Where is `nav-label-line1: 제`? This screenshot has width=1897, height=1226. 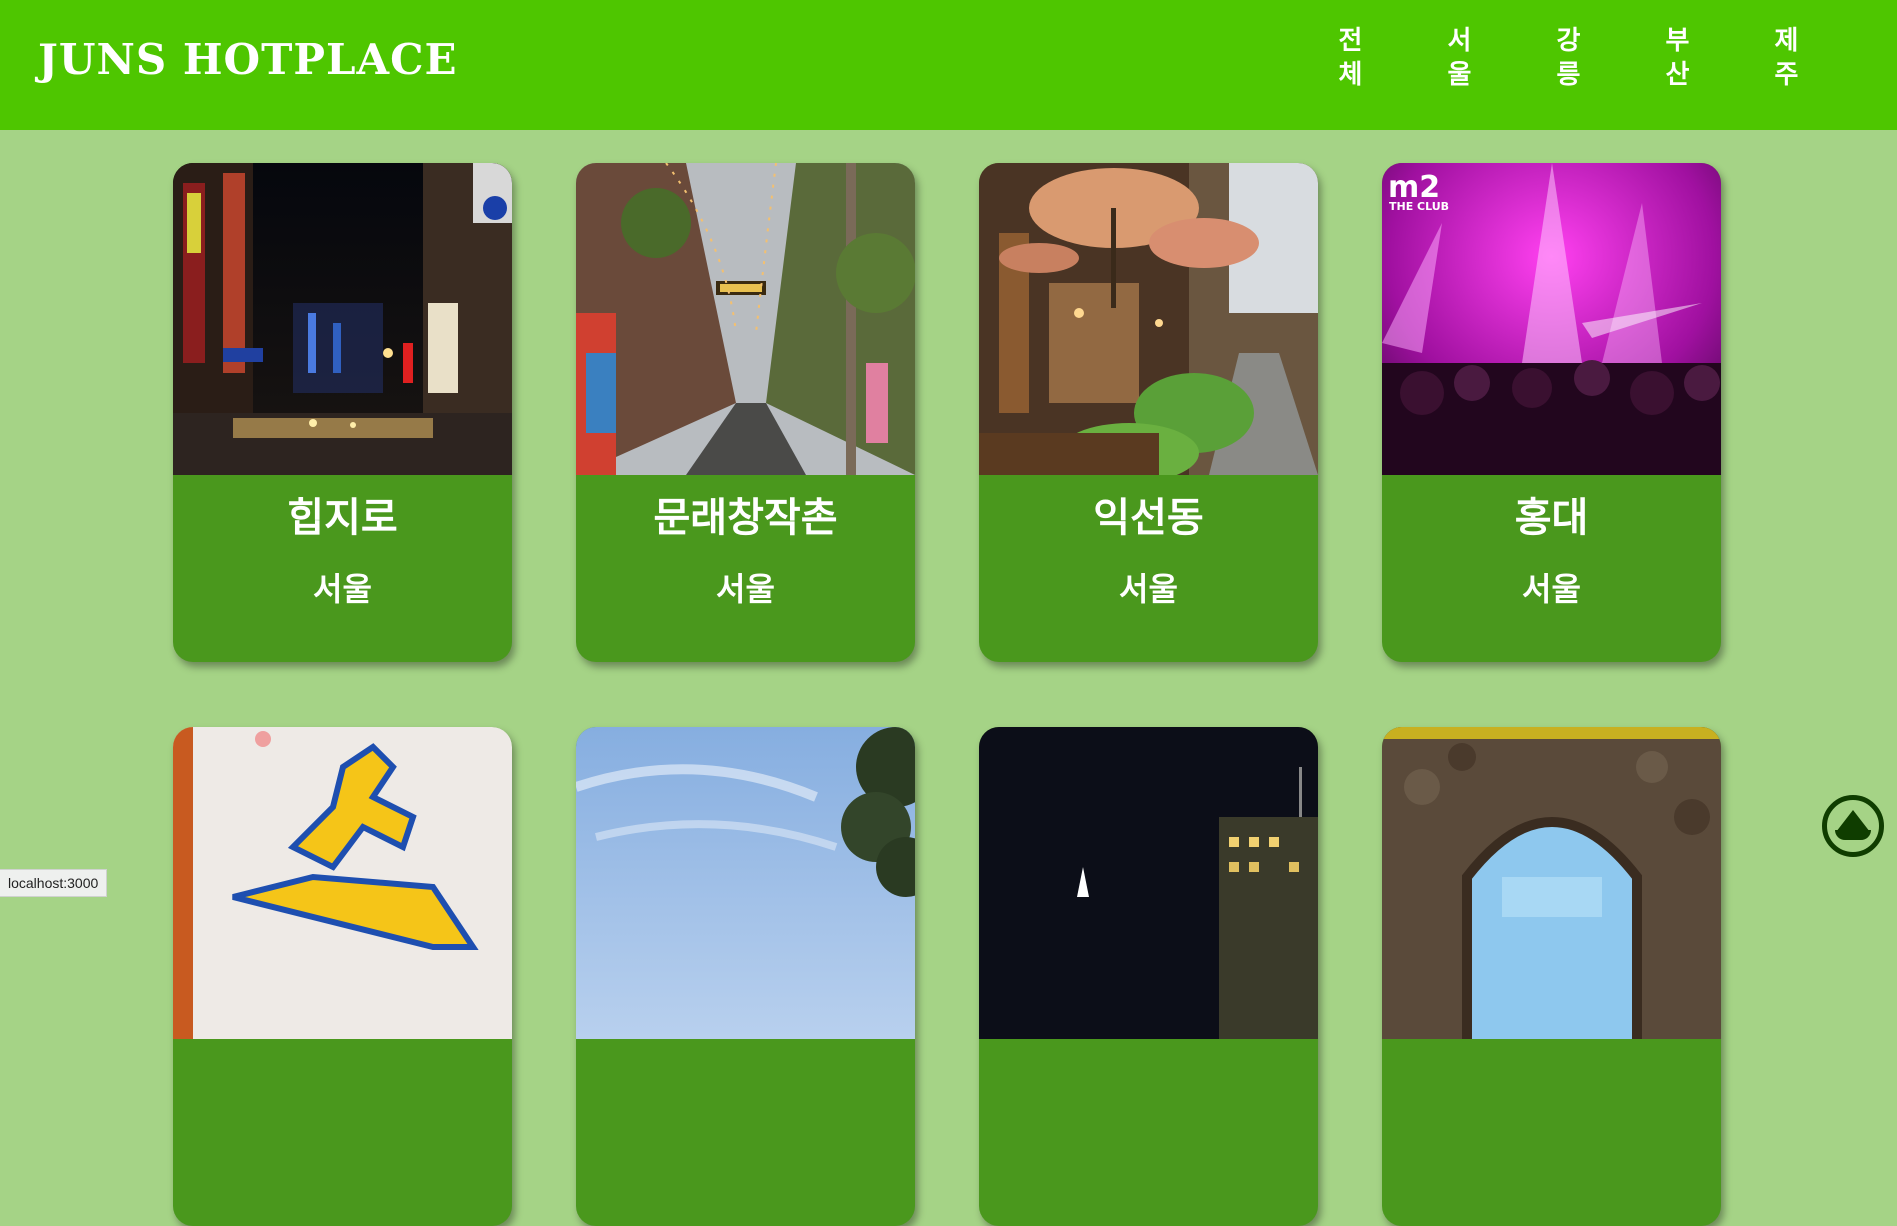
nav-label-line1: 제 is located at coordinates (1786, 41).